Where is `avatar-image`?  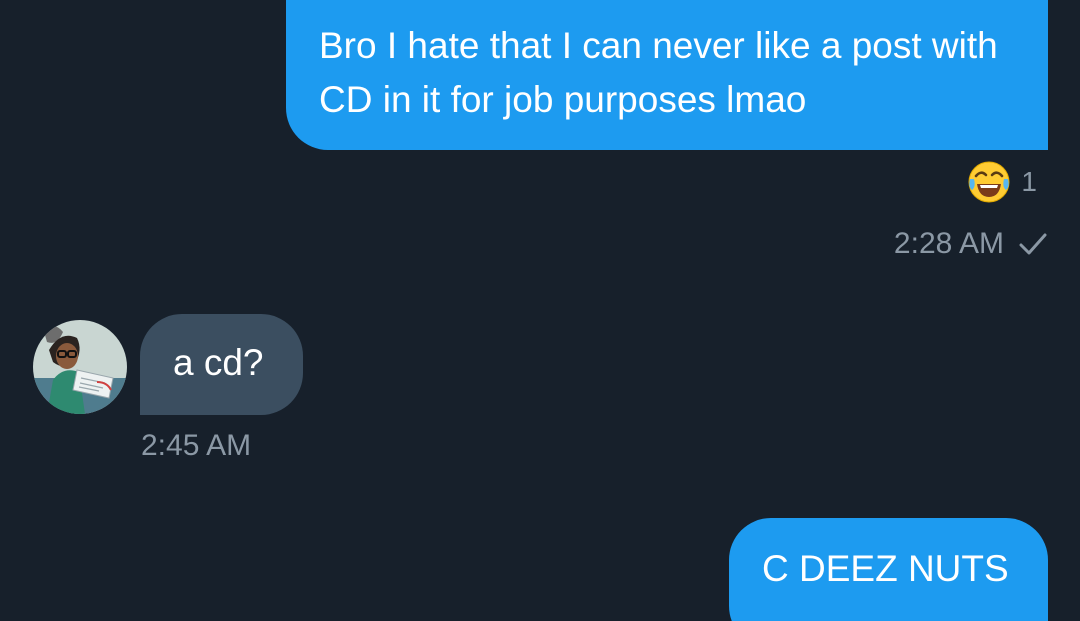
avatar-image is located at coordinates (80, 367).